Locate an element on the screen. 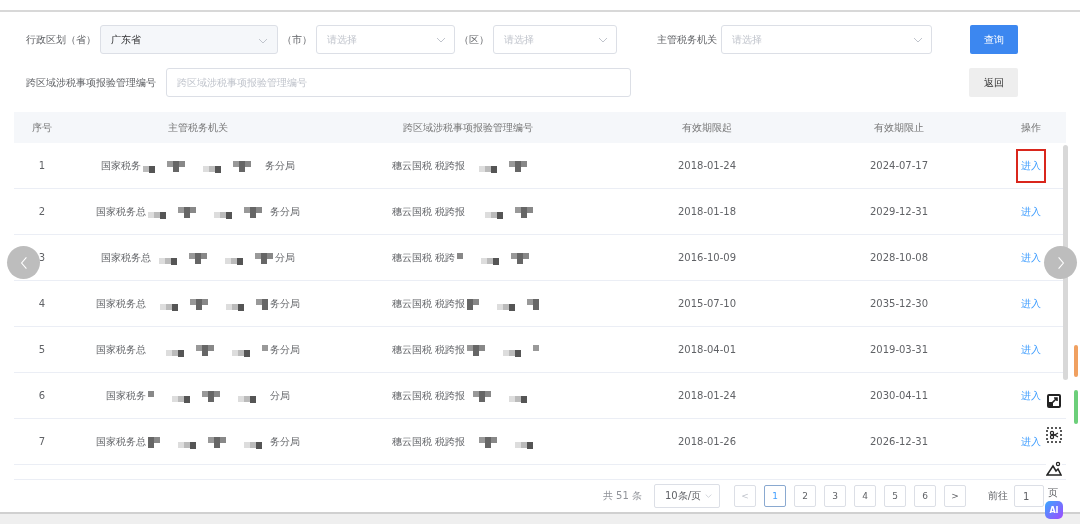 This screenshot has height=524, width=1080. chevron-right-icon is located at coordinates (1060, 262).